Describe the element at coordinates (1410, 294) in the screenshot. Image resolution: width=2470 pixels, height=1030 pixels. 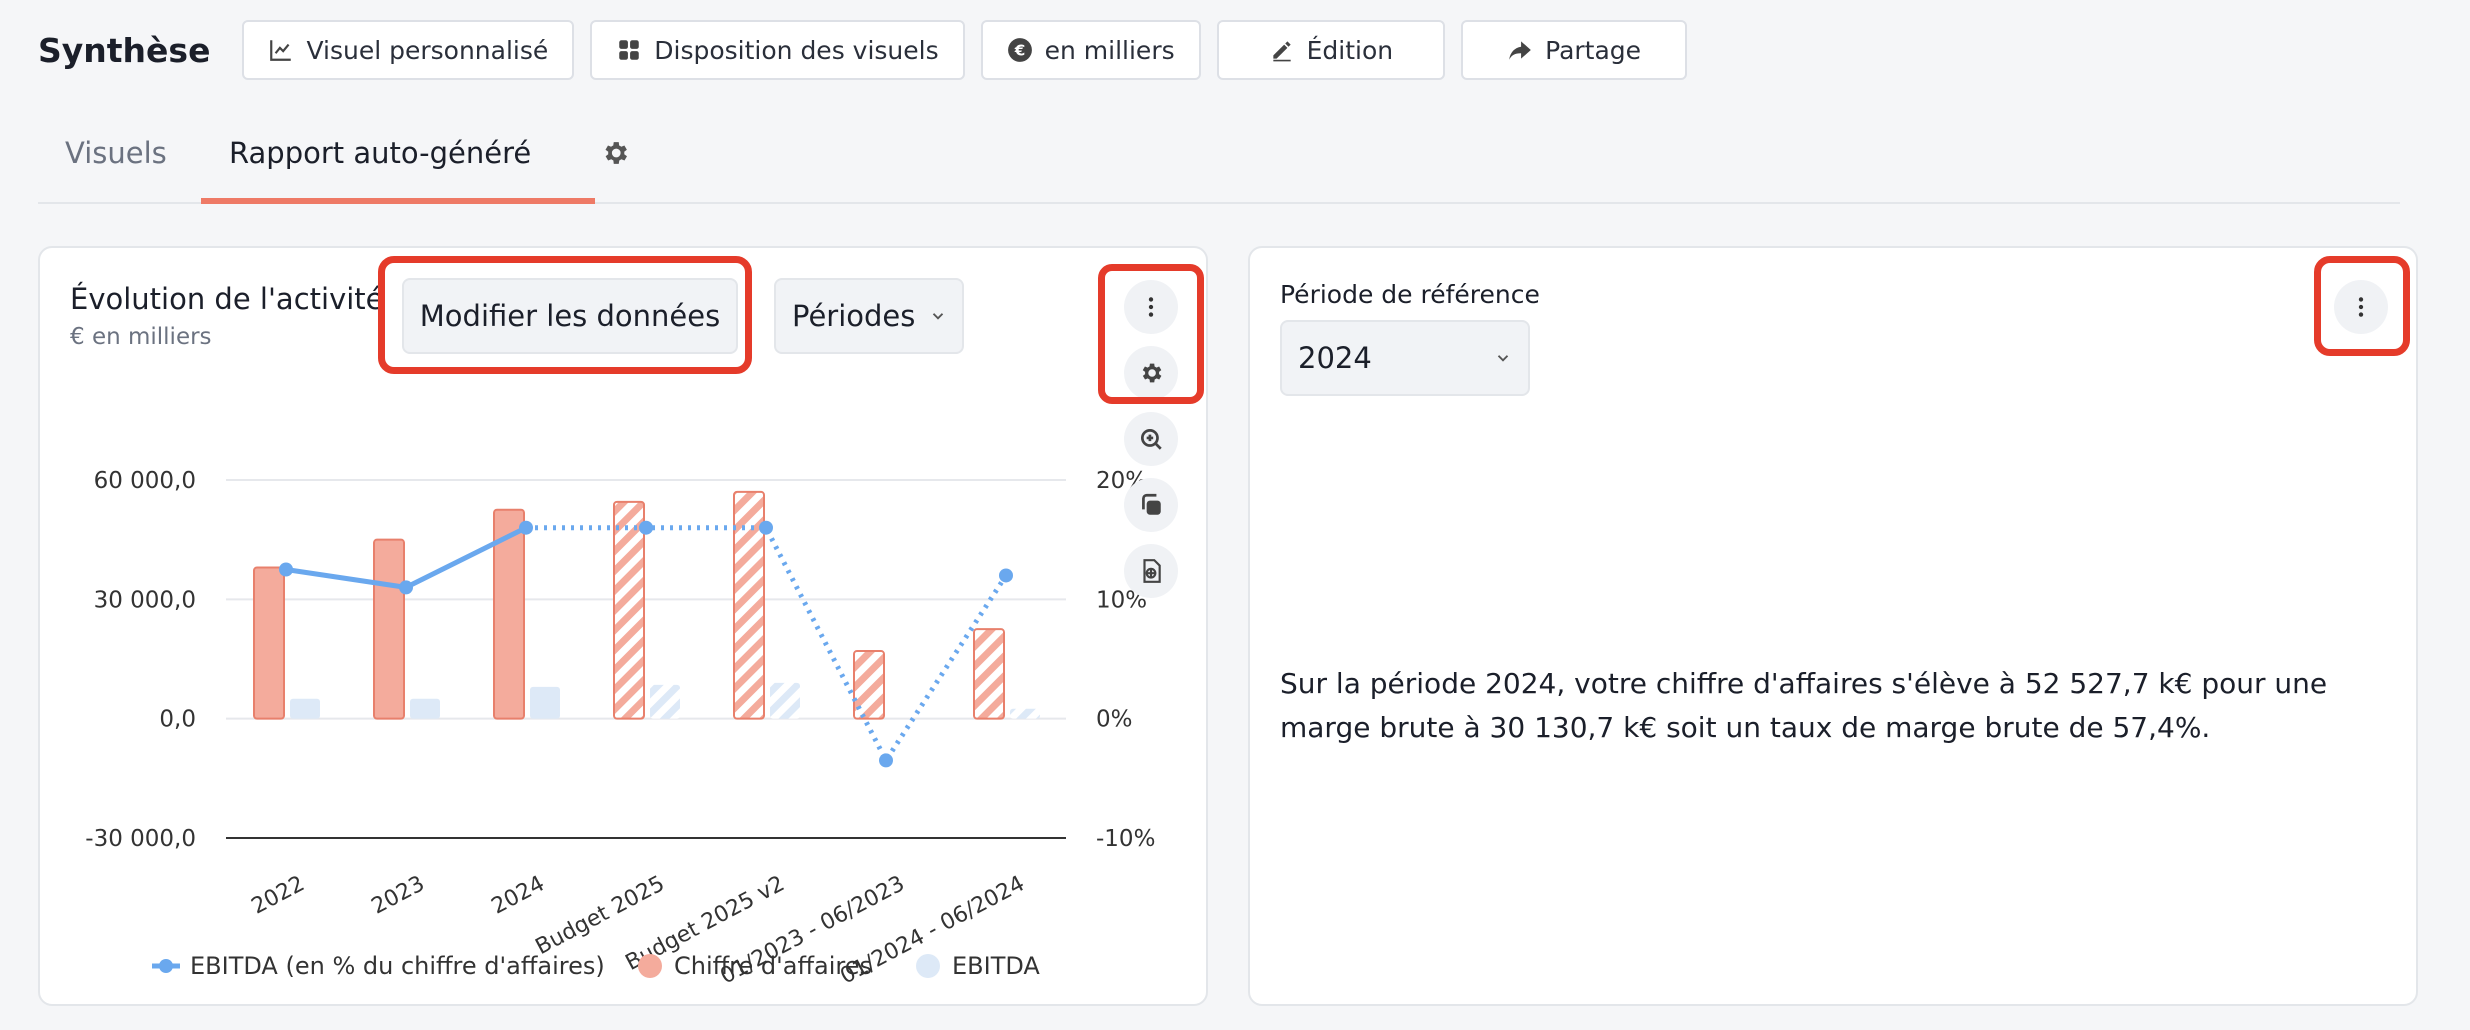
I see `reference-period-label: Période de référence` at that location.